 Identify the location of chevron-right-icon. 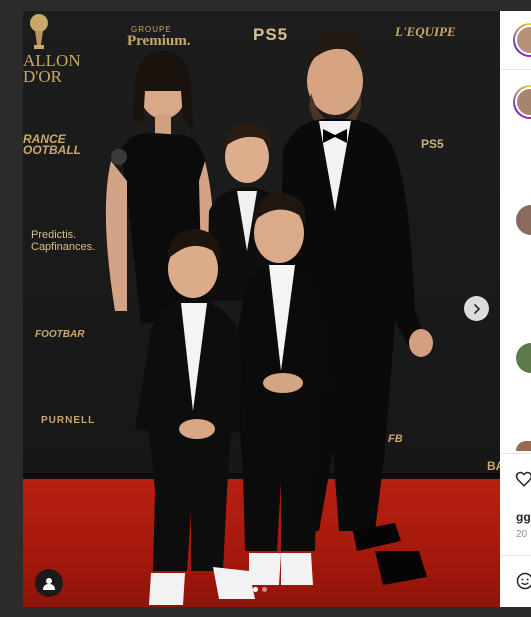
(476, 308).